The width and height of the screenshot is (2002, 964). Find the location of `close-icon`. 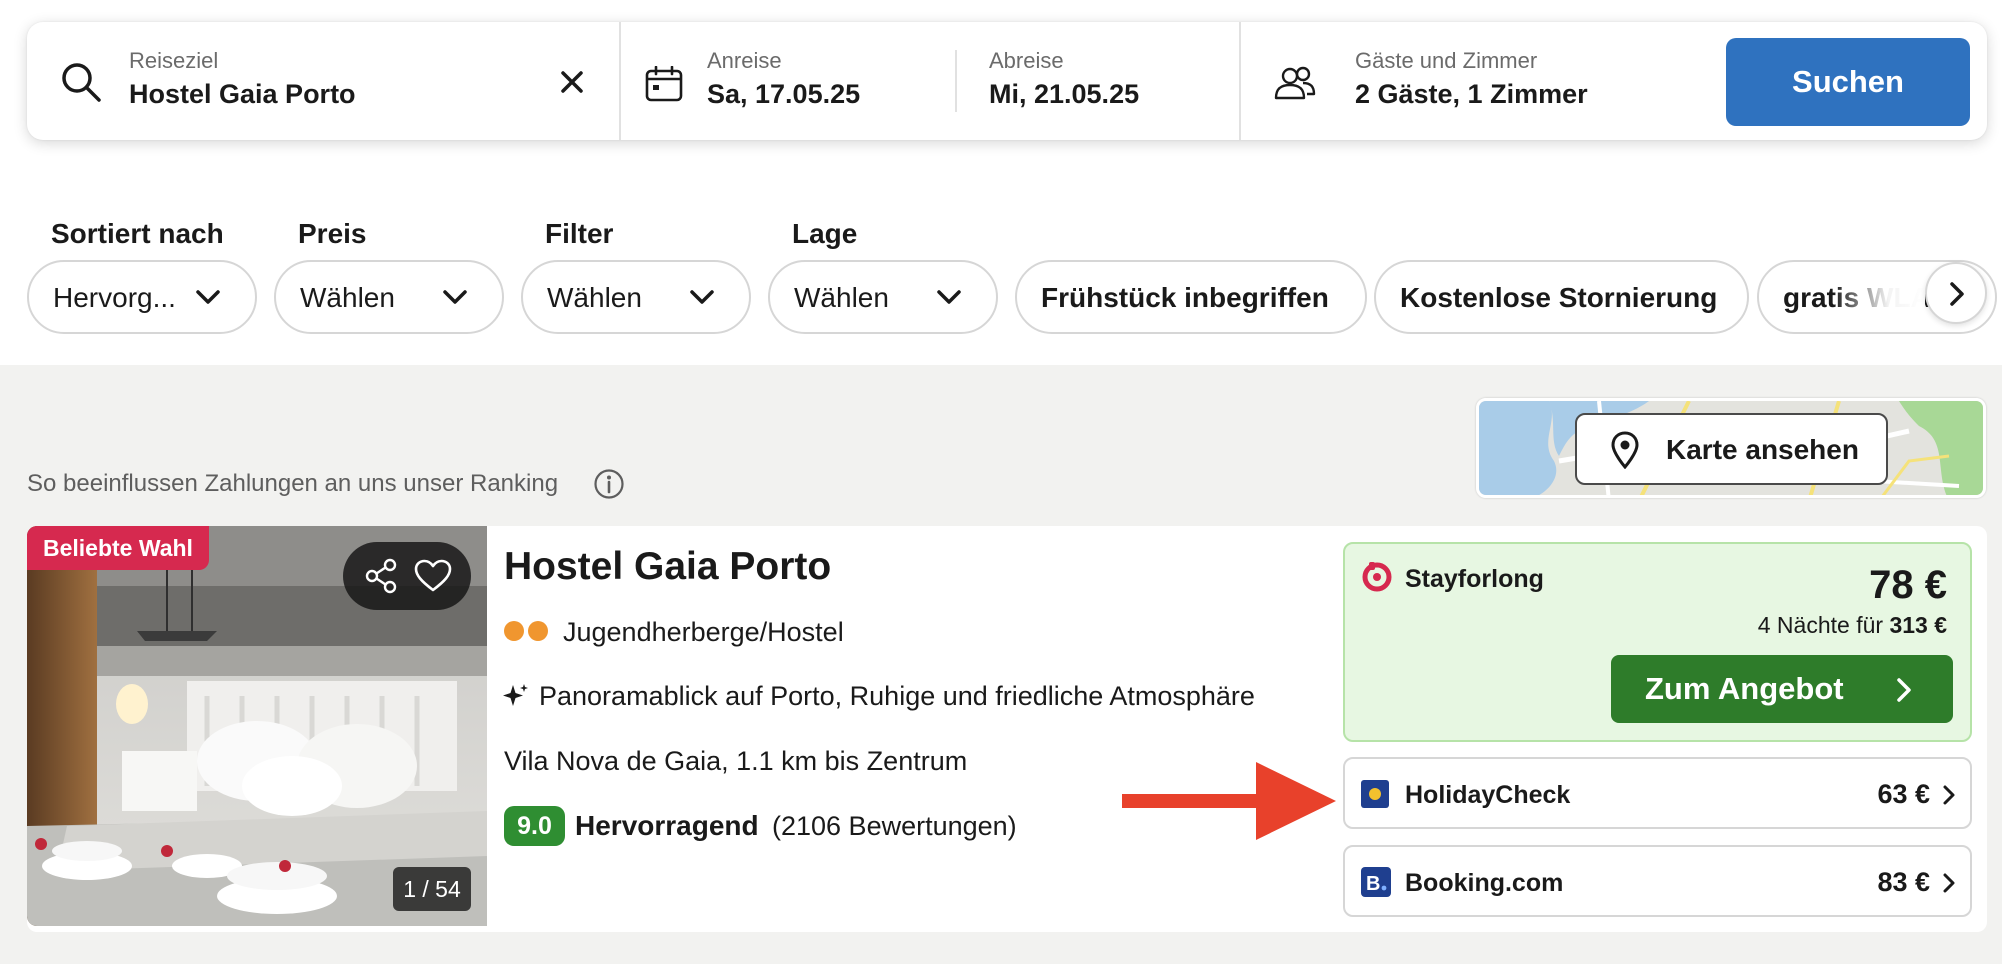

close-icon is located at coordinates (572, 82).